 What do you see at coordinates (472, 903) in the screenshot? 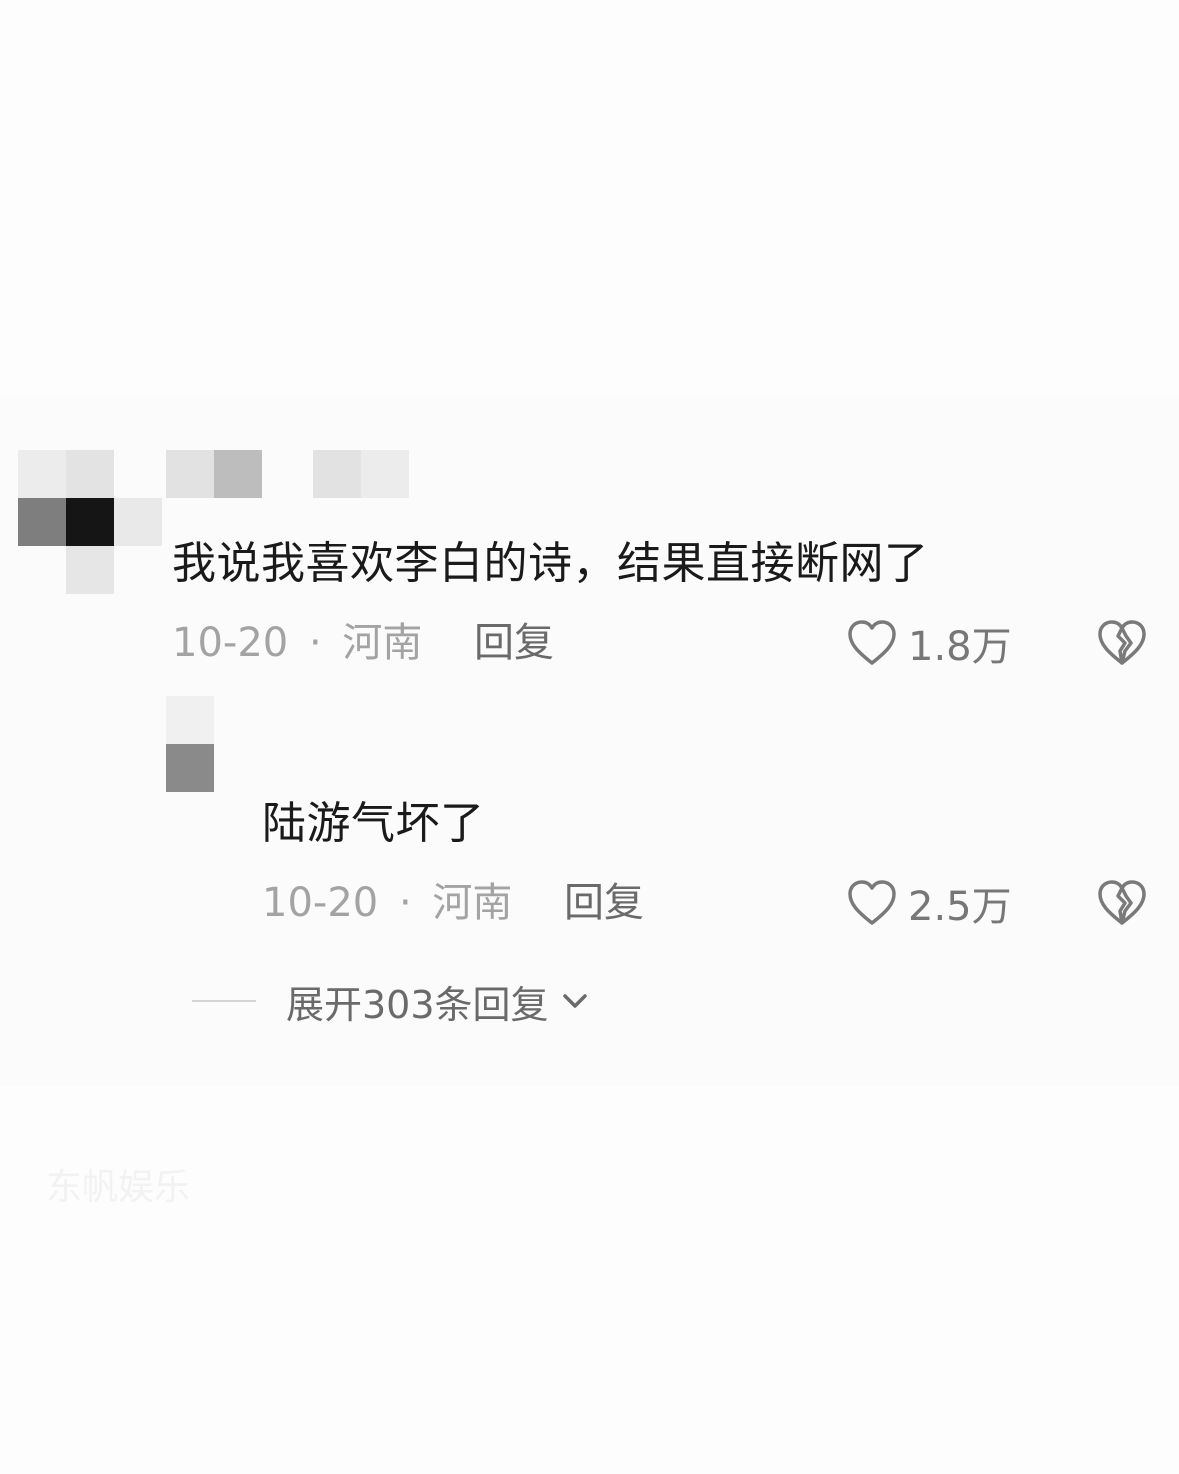
I see `reply-location: 河南` at bounding box center [472, 903].